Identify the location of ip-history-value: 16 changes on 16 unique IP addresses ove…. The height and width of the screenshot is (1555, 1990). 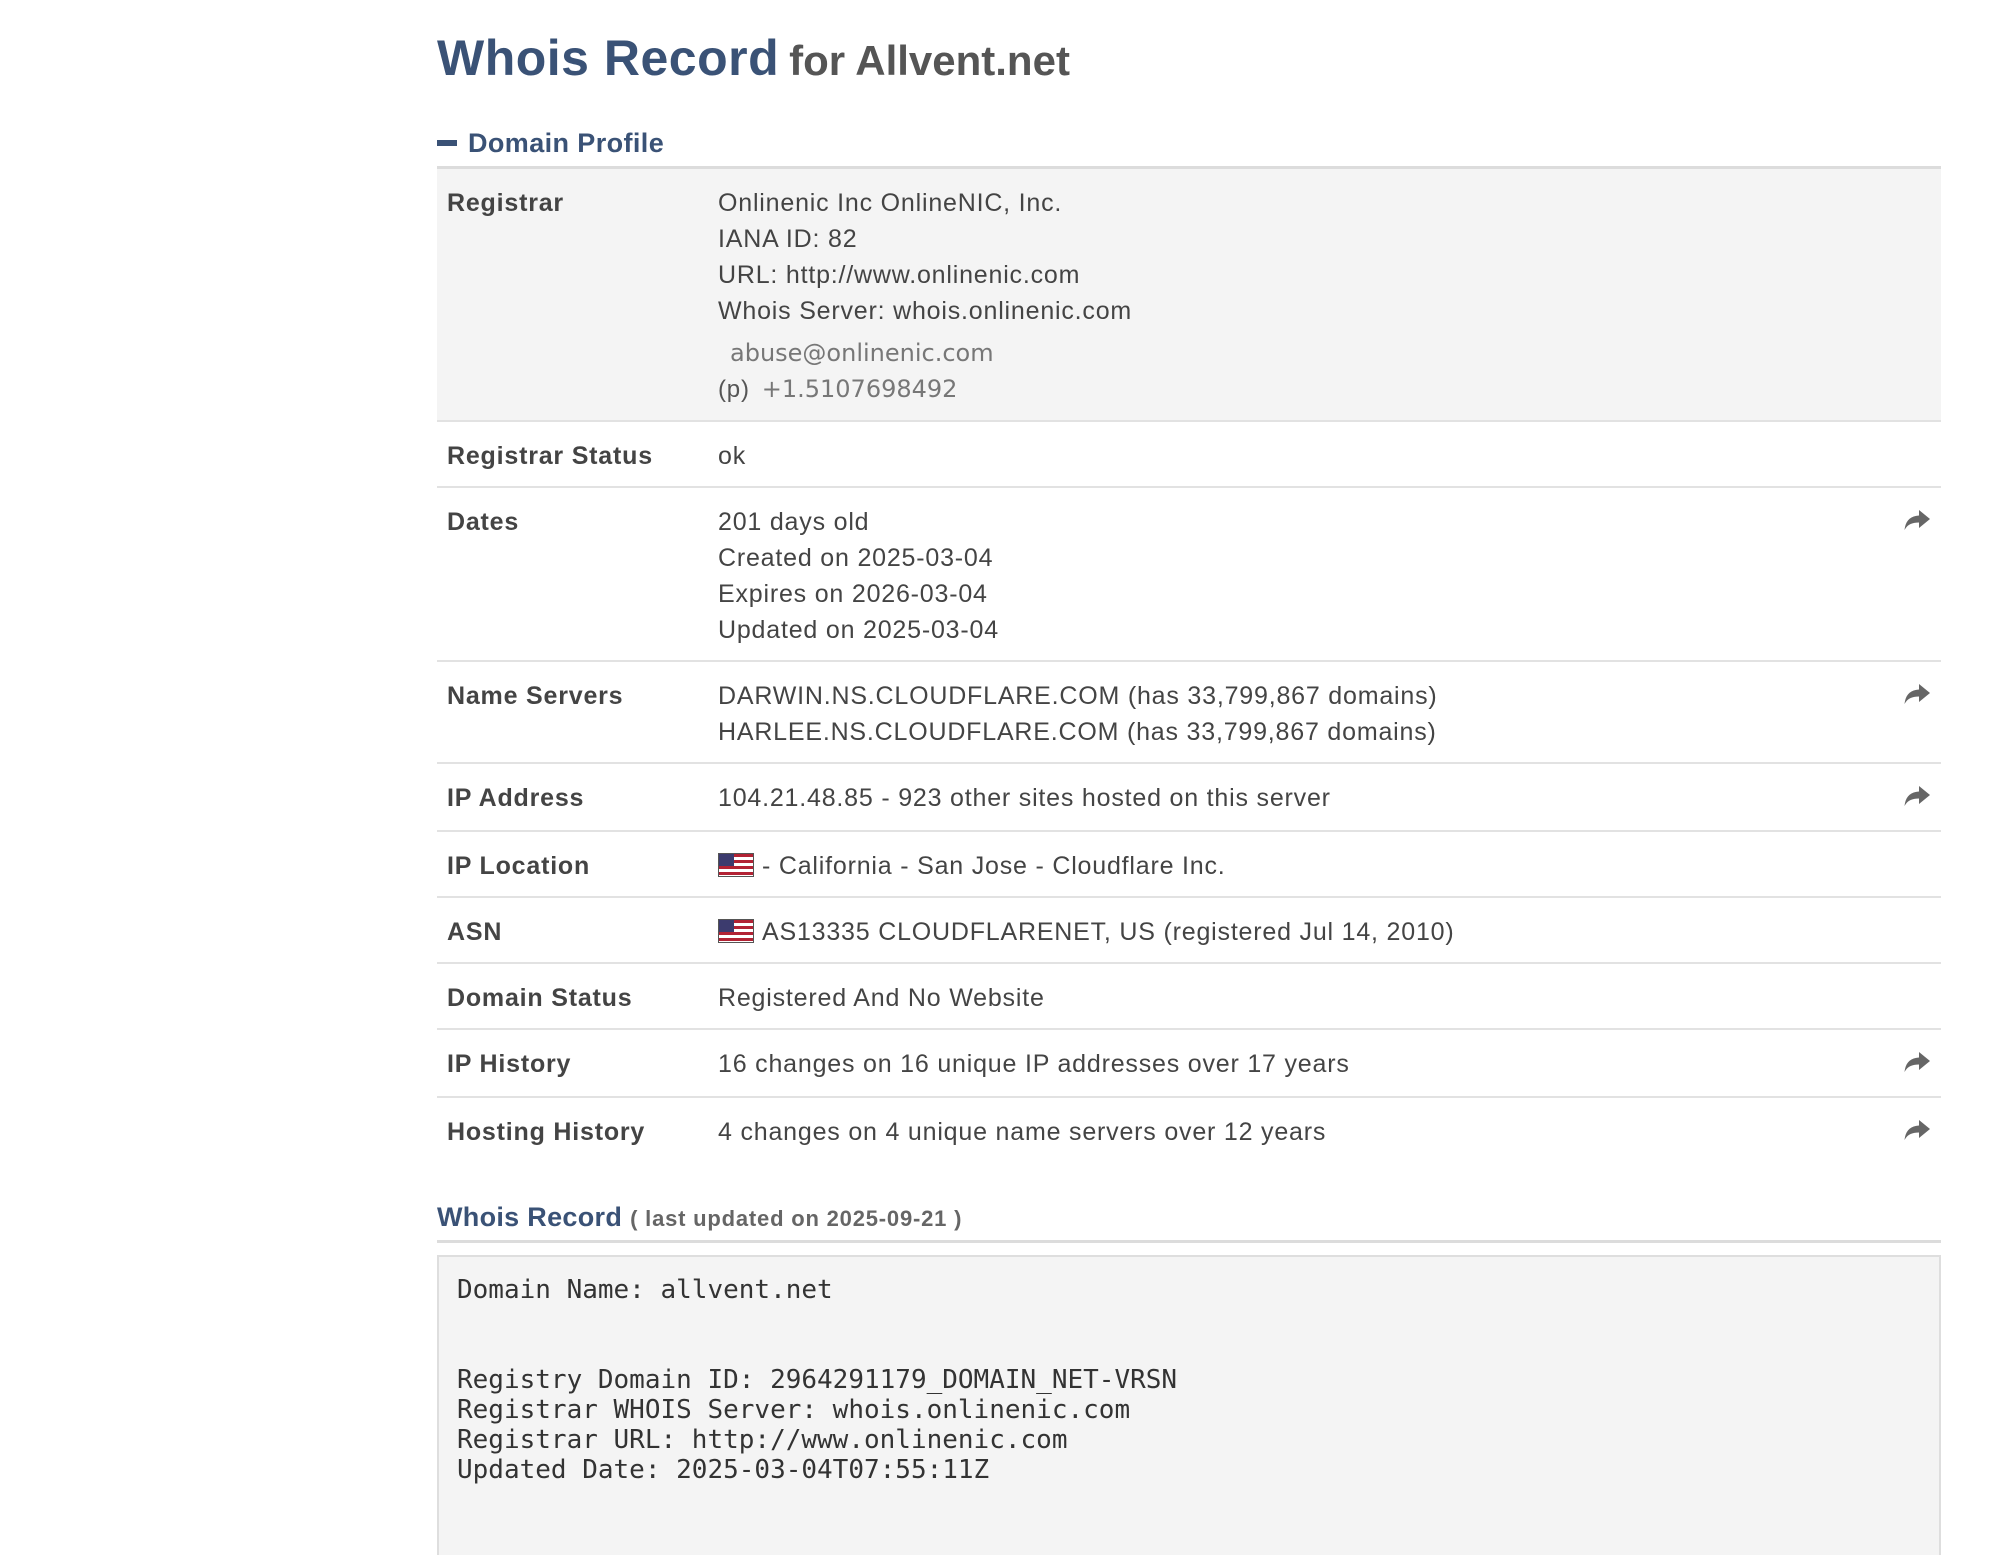
(1034, 1064).